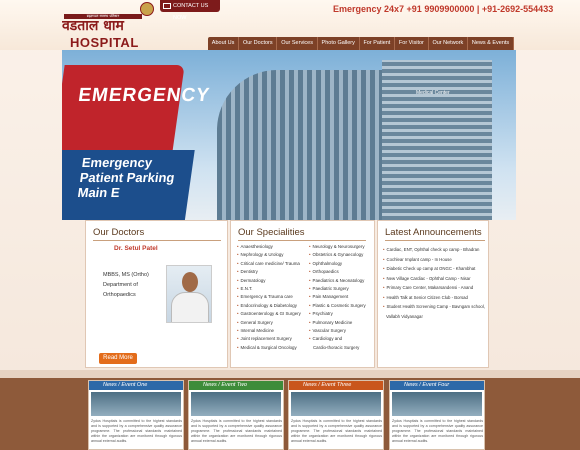  Describe the element at coordinates (269, 272) in the screenshot. I see `speciality-item: Dentistry` at that location.